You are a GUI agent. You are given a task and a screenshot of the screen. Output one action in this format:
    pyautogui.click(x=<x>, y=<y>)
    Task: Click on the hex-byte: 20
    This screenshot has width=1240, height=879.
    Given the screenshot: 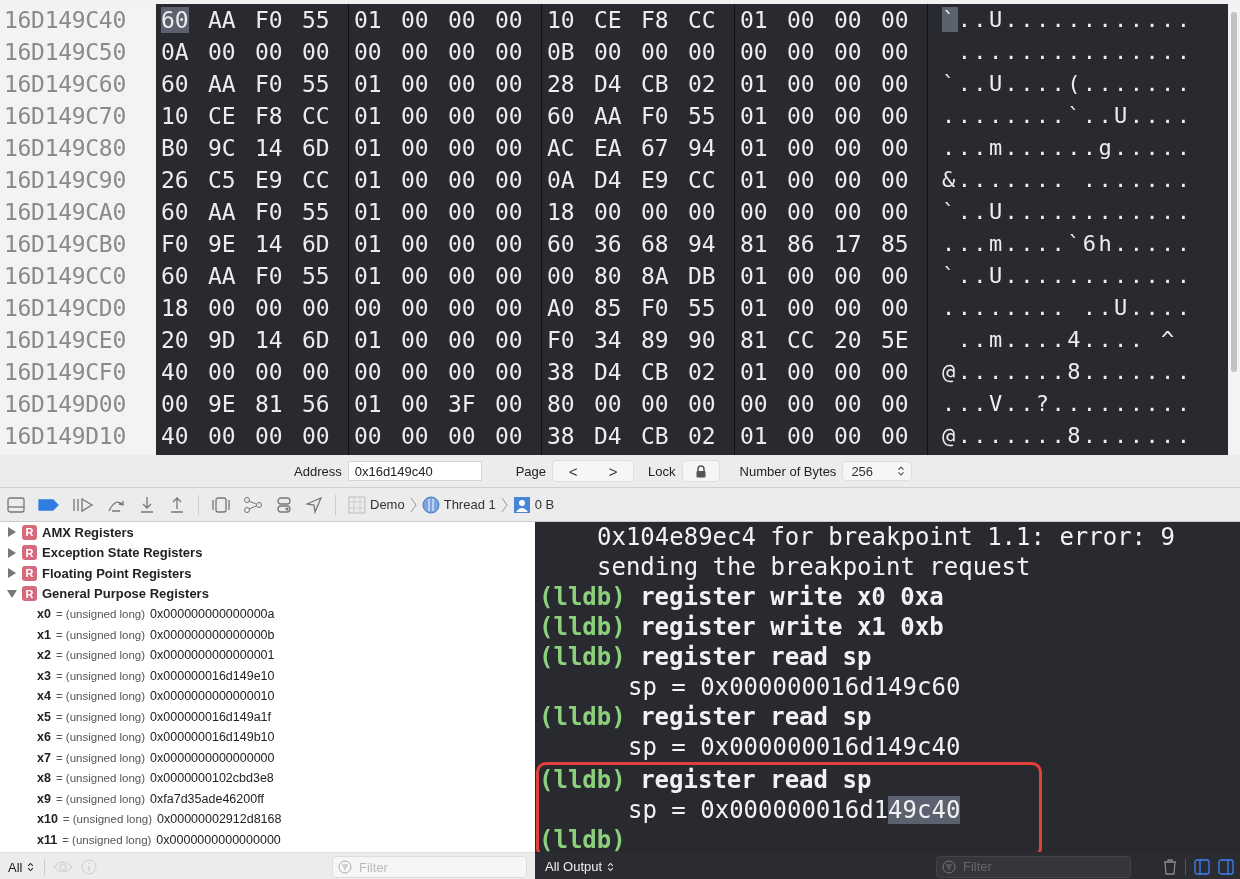 What is the action you would take?
    pyautogui.click(x=175, y=340)
    